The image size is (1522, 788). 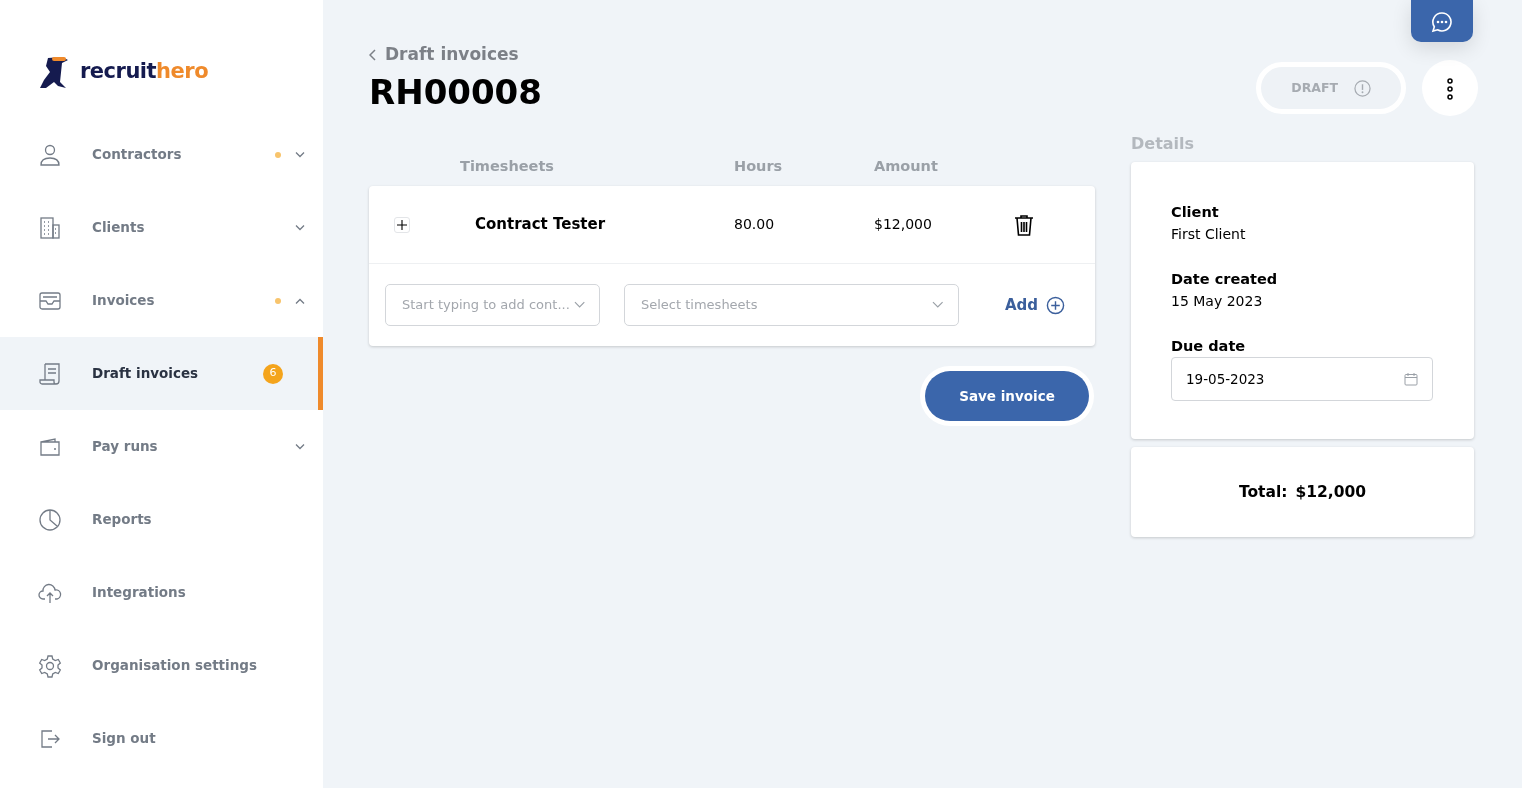 I want to click on column-header: Amount, so click(x=906, y=167).